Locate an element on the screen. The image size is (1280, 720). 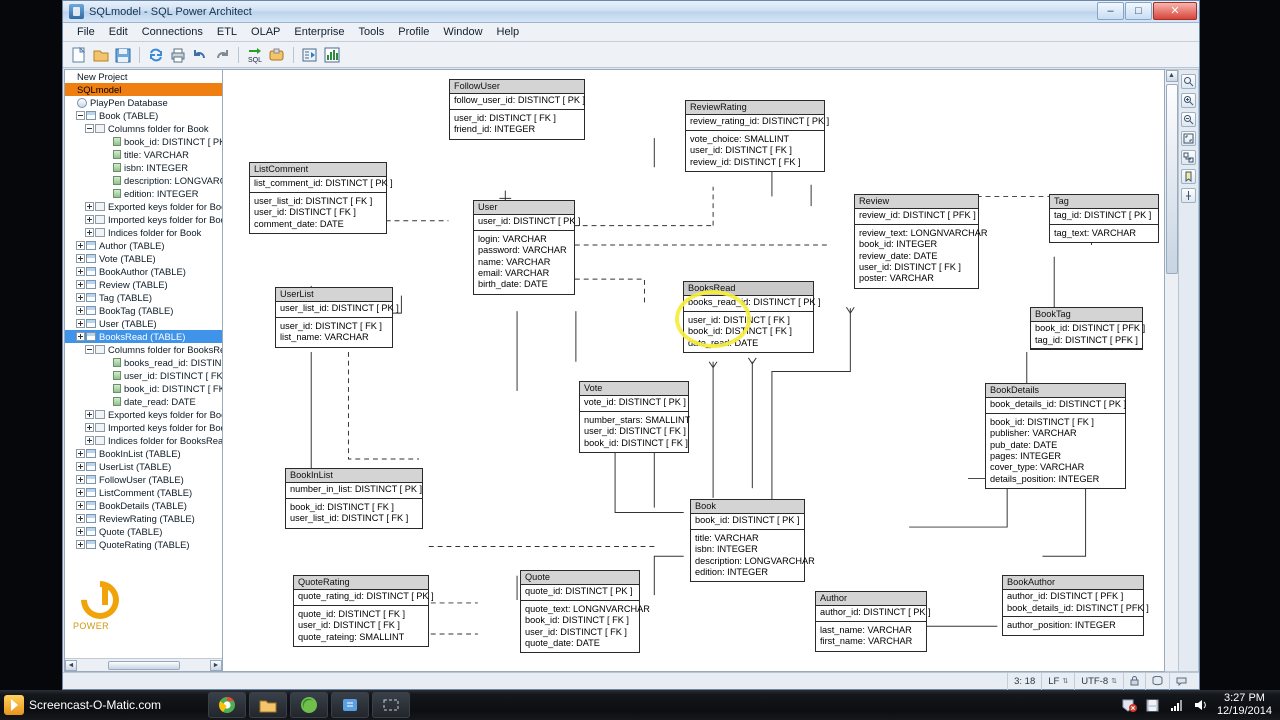
tree-item: Exported keys folder for Book is located at coordinates (143, 206).